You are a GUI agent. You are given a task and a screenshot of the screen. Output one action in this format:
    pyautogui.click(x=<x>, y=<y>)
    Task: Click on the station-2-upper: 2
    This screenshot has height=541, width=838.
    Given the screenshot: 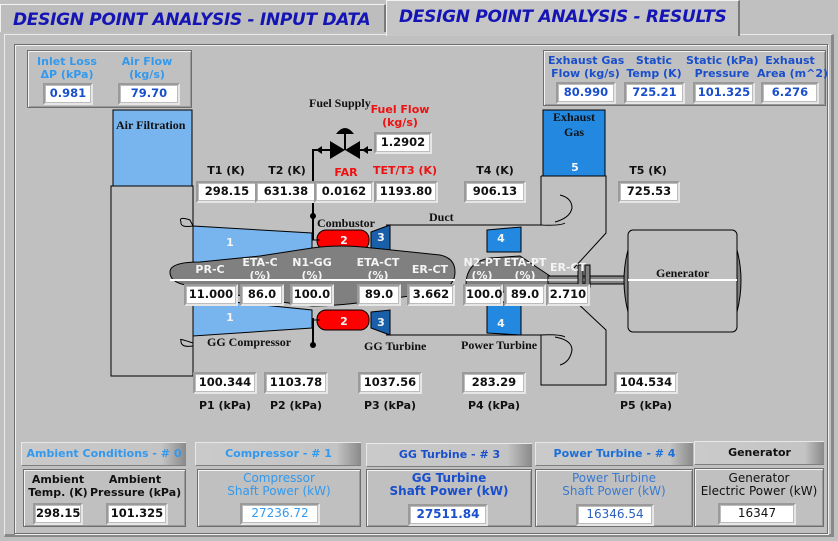 What is the action you would take?
    pyautogui.click(x=344, y=240)
    